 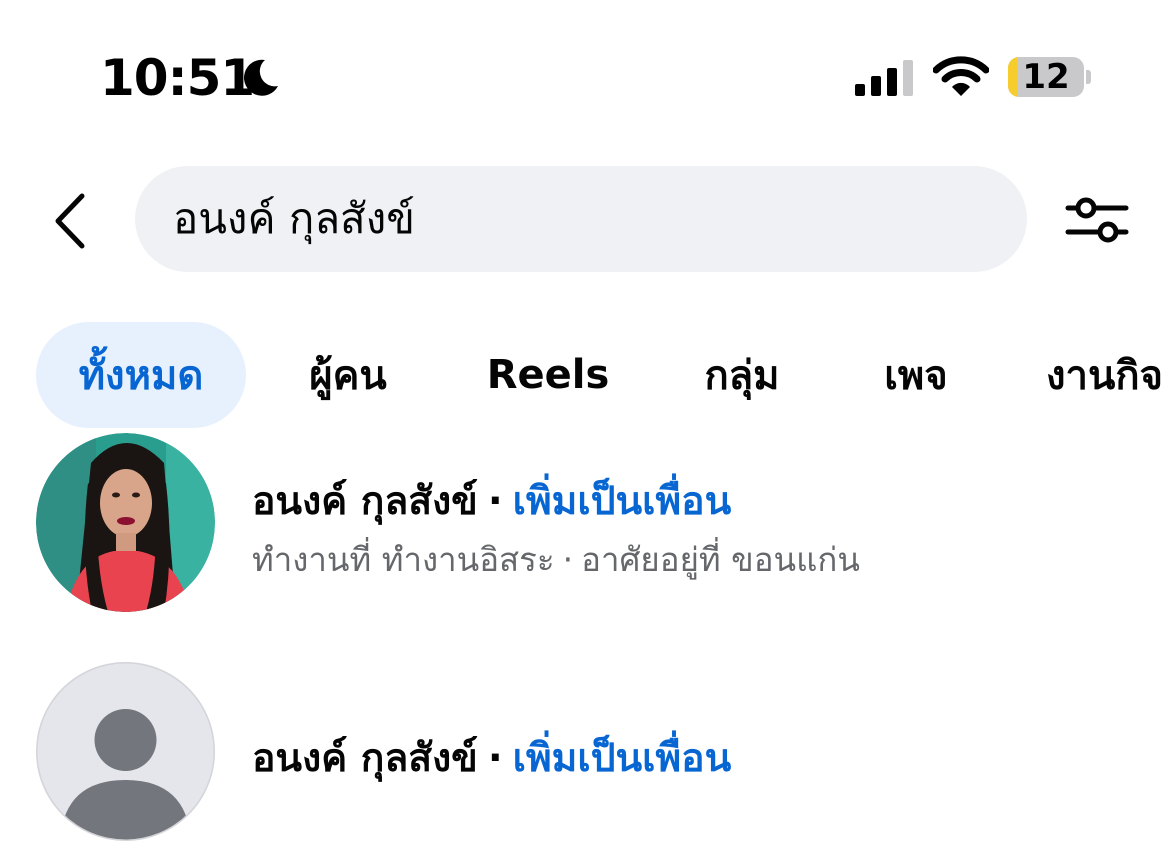 I want to click on wifi-icon, so click(x=961, y=76).